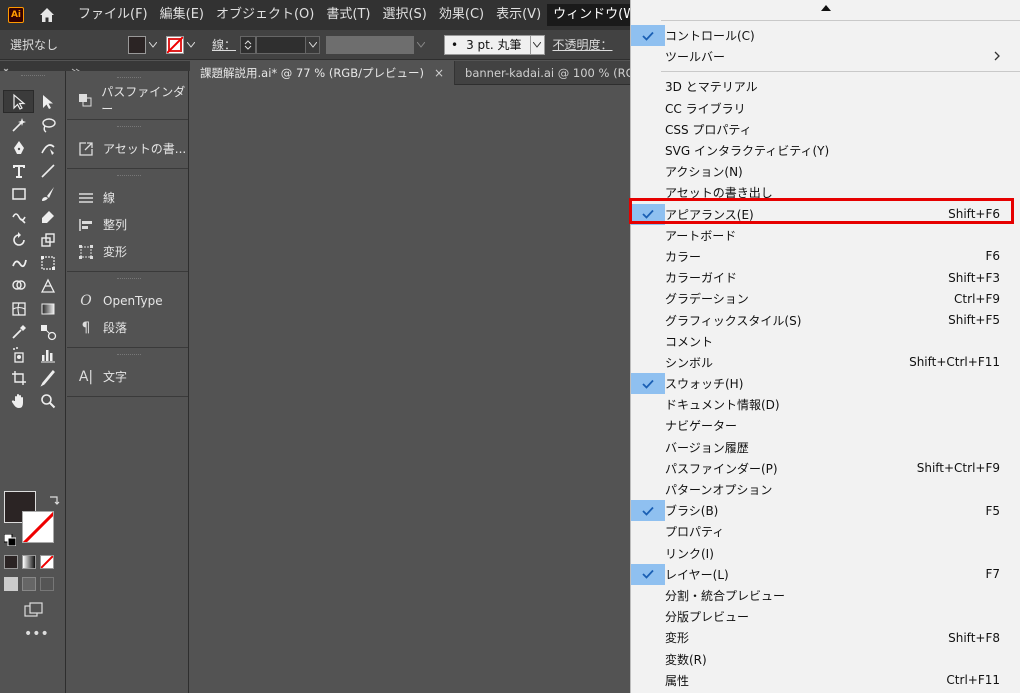  I want to click on menu-item-1-13: シンボル Shift+Ctrl+F11, so click(825, 362).